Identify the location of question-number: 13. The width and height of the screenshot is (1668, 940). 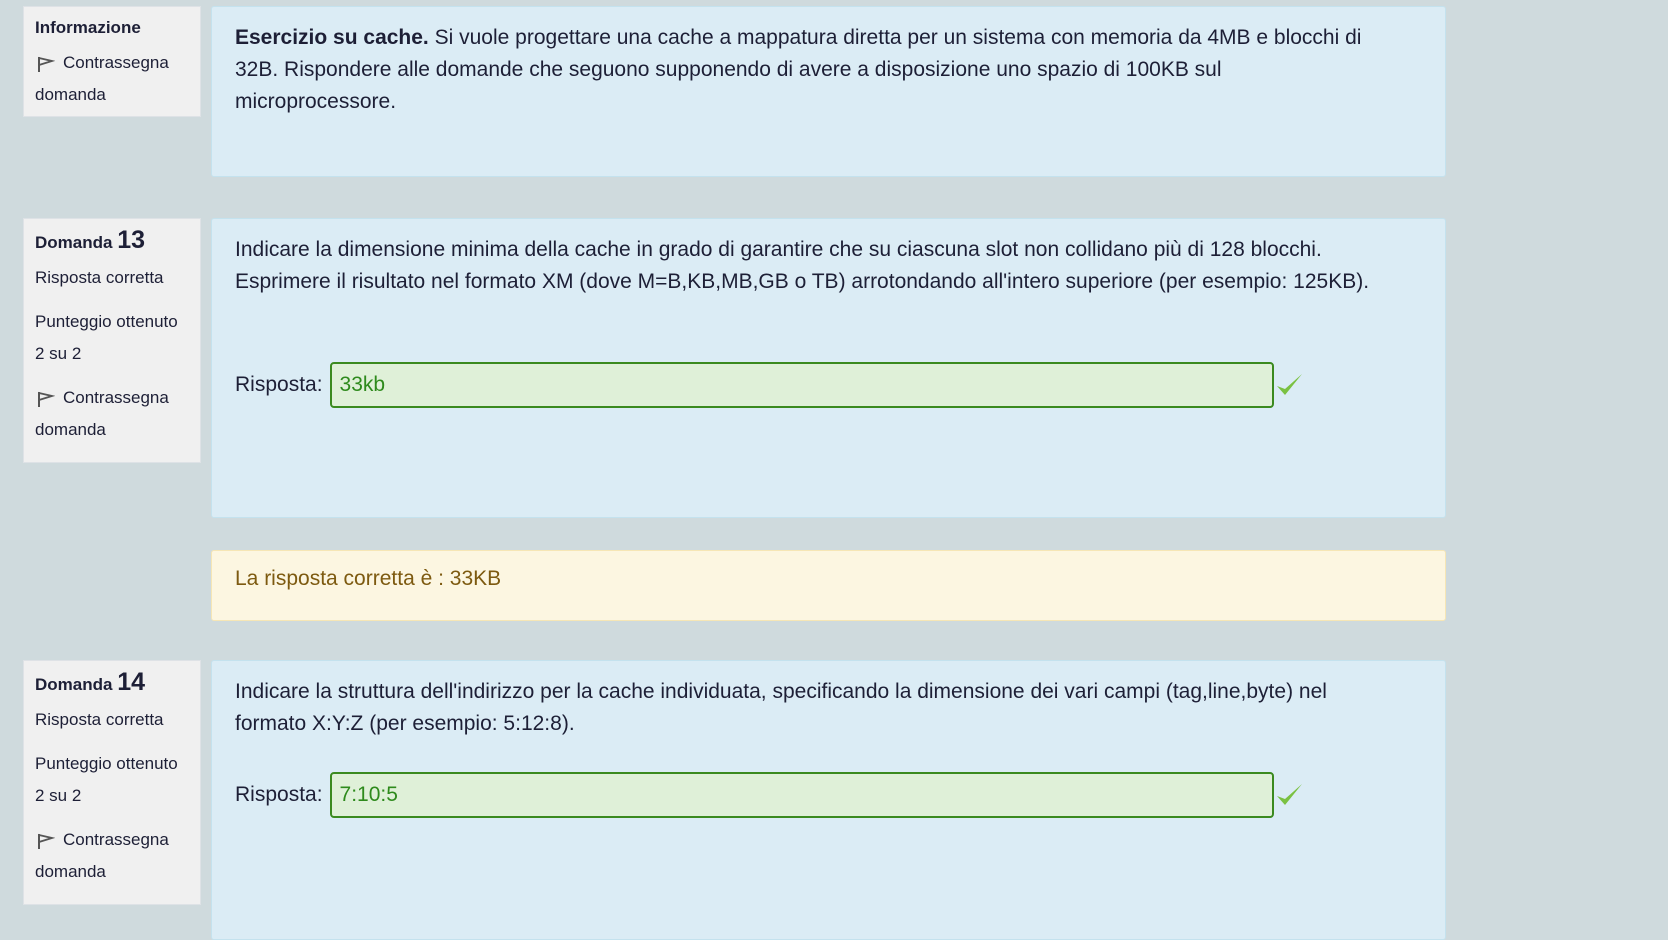
(131, 240).